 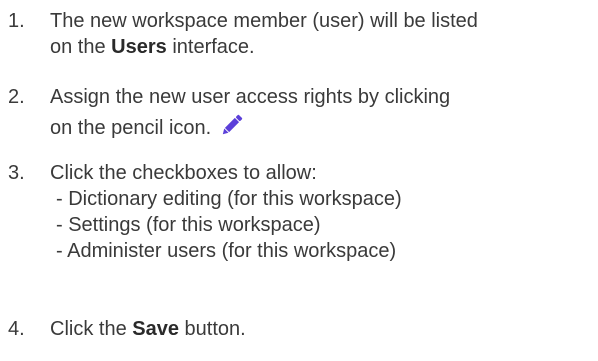 What do you see at coordinates (320, 124) in the screenshot?
I see `step-line: on the pencil icon.` at bounding box center [320, 124].